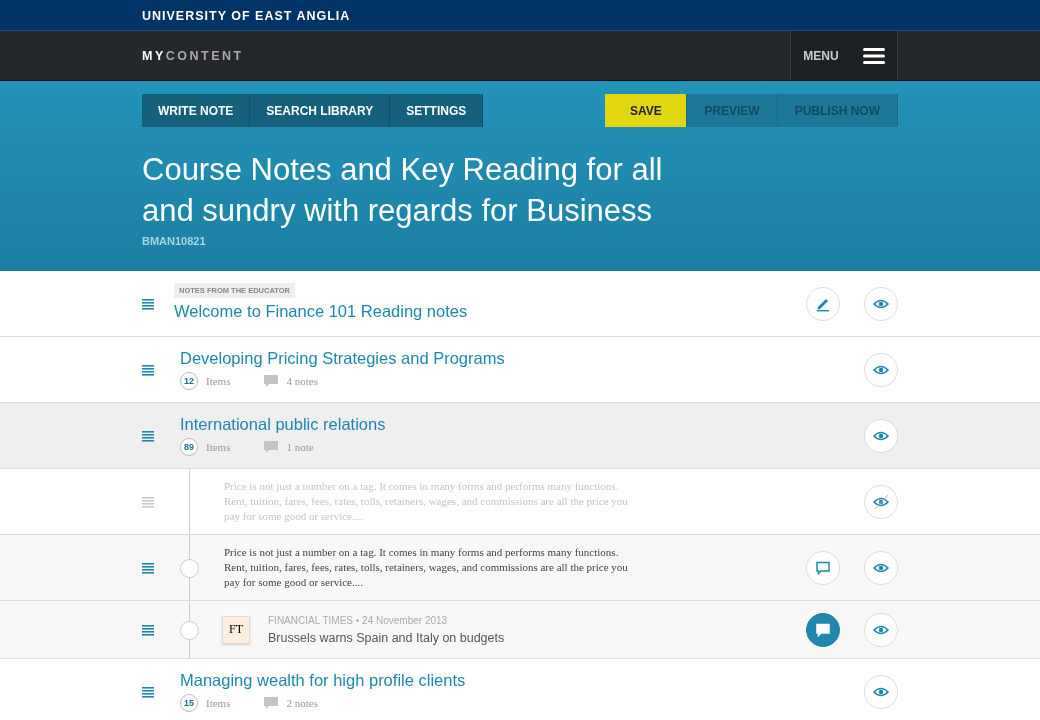 This screenshot has height=720, width=1040. What do you see at coordinates (522, 424) in the screenshot?
I see `section-title: International public relations` at bounding box center [522, 424].